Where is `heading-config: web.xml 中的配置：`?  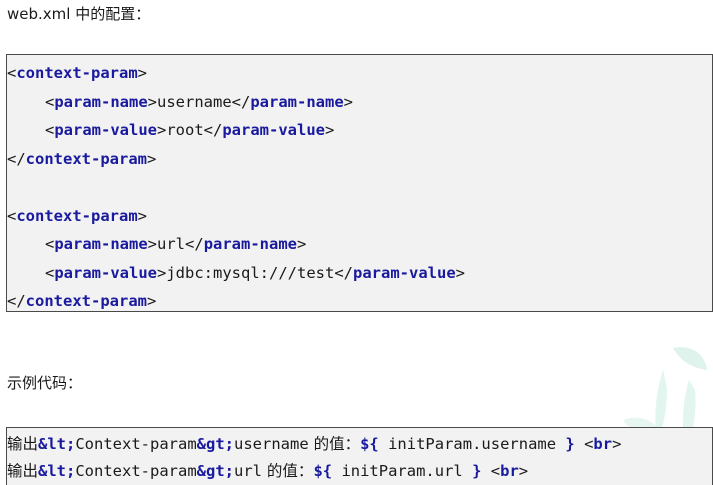
heading-config: web.xml 中的配置： is located at coordinates (79, 14).